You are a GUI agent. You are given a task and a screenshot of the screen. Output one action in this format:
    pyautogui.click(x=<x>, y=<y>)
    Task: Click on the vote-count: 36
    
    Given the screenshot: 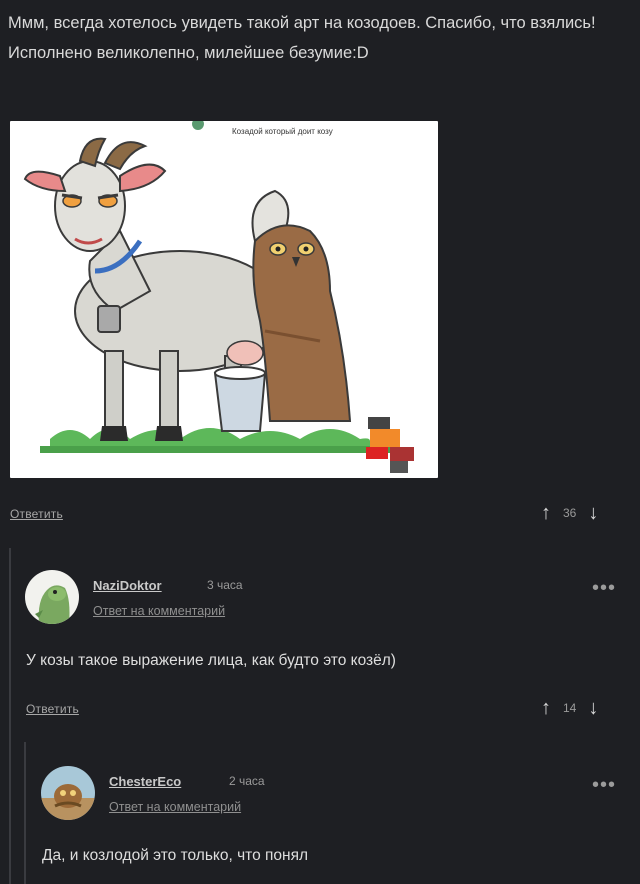 What is the action you would take?
    pyautogui.click(x=570, y=513)
    